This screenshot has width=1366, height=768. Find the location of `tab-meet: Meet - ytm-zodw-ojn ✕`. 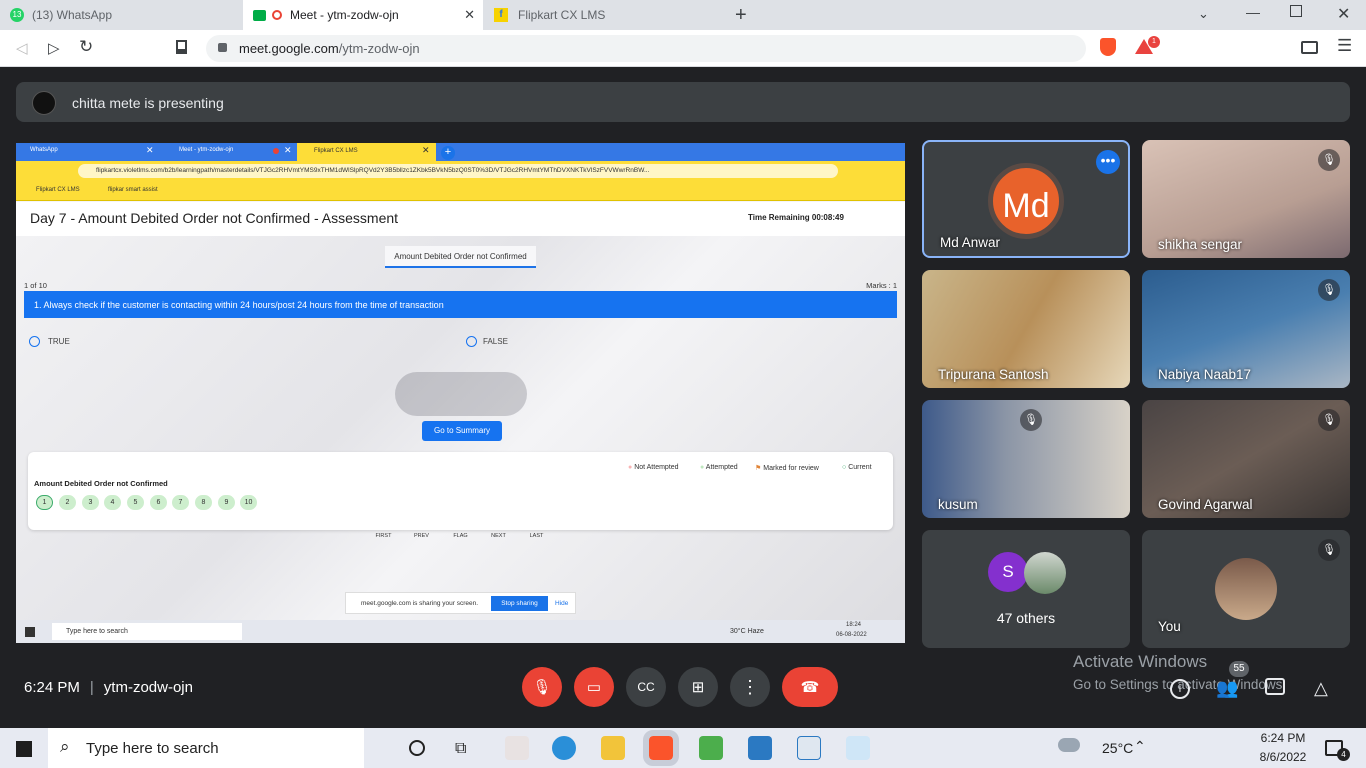

tab-meet: Meet - ytm-zodw-ojn ✕ is located at coordinates (363, 15).